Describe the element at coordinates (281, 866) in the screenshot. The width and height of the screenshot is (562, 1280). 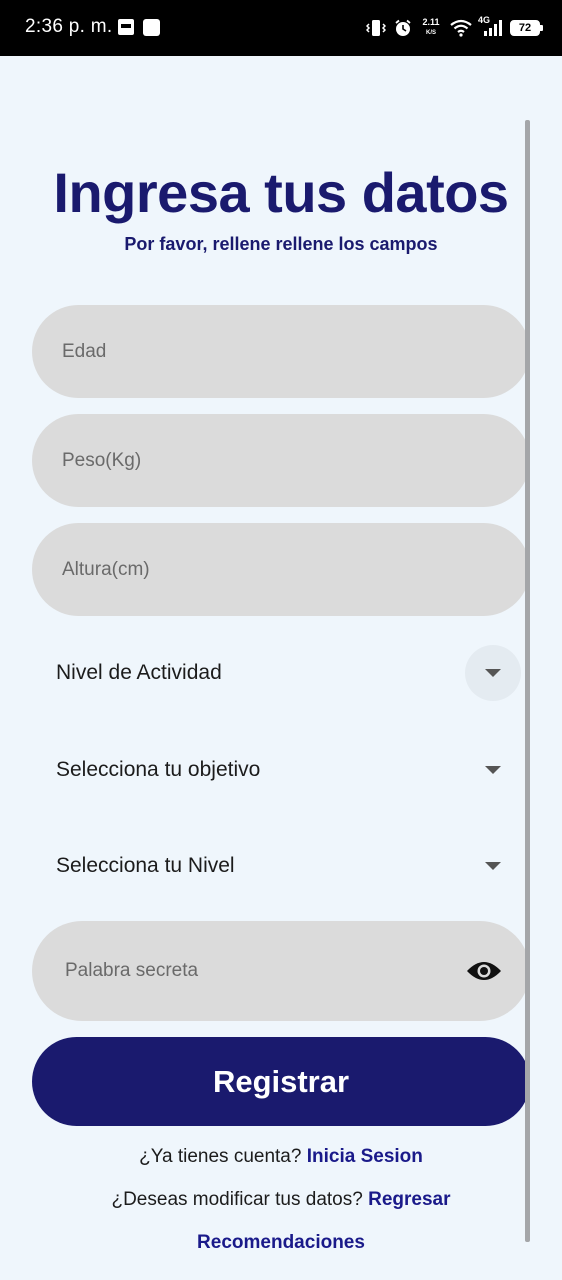
I see `level-dropdown: Selecciona tu Nivel` at that location.